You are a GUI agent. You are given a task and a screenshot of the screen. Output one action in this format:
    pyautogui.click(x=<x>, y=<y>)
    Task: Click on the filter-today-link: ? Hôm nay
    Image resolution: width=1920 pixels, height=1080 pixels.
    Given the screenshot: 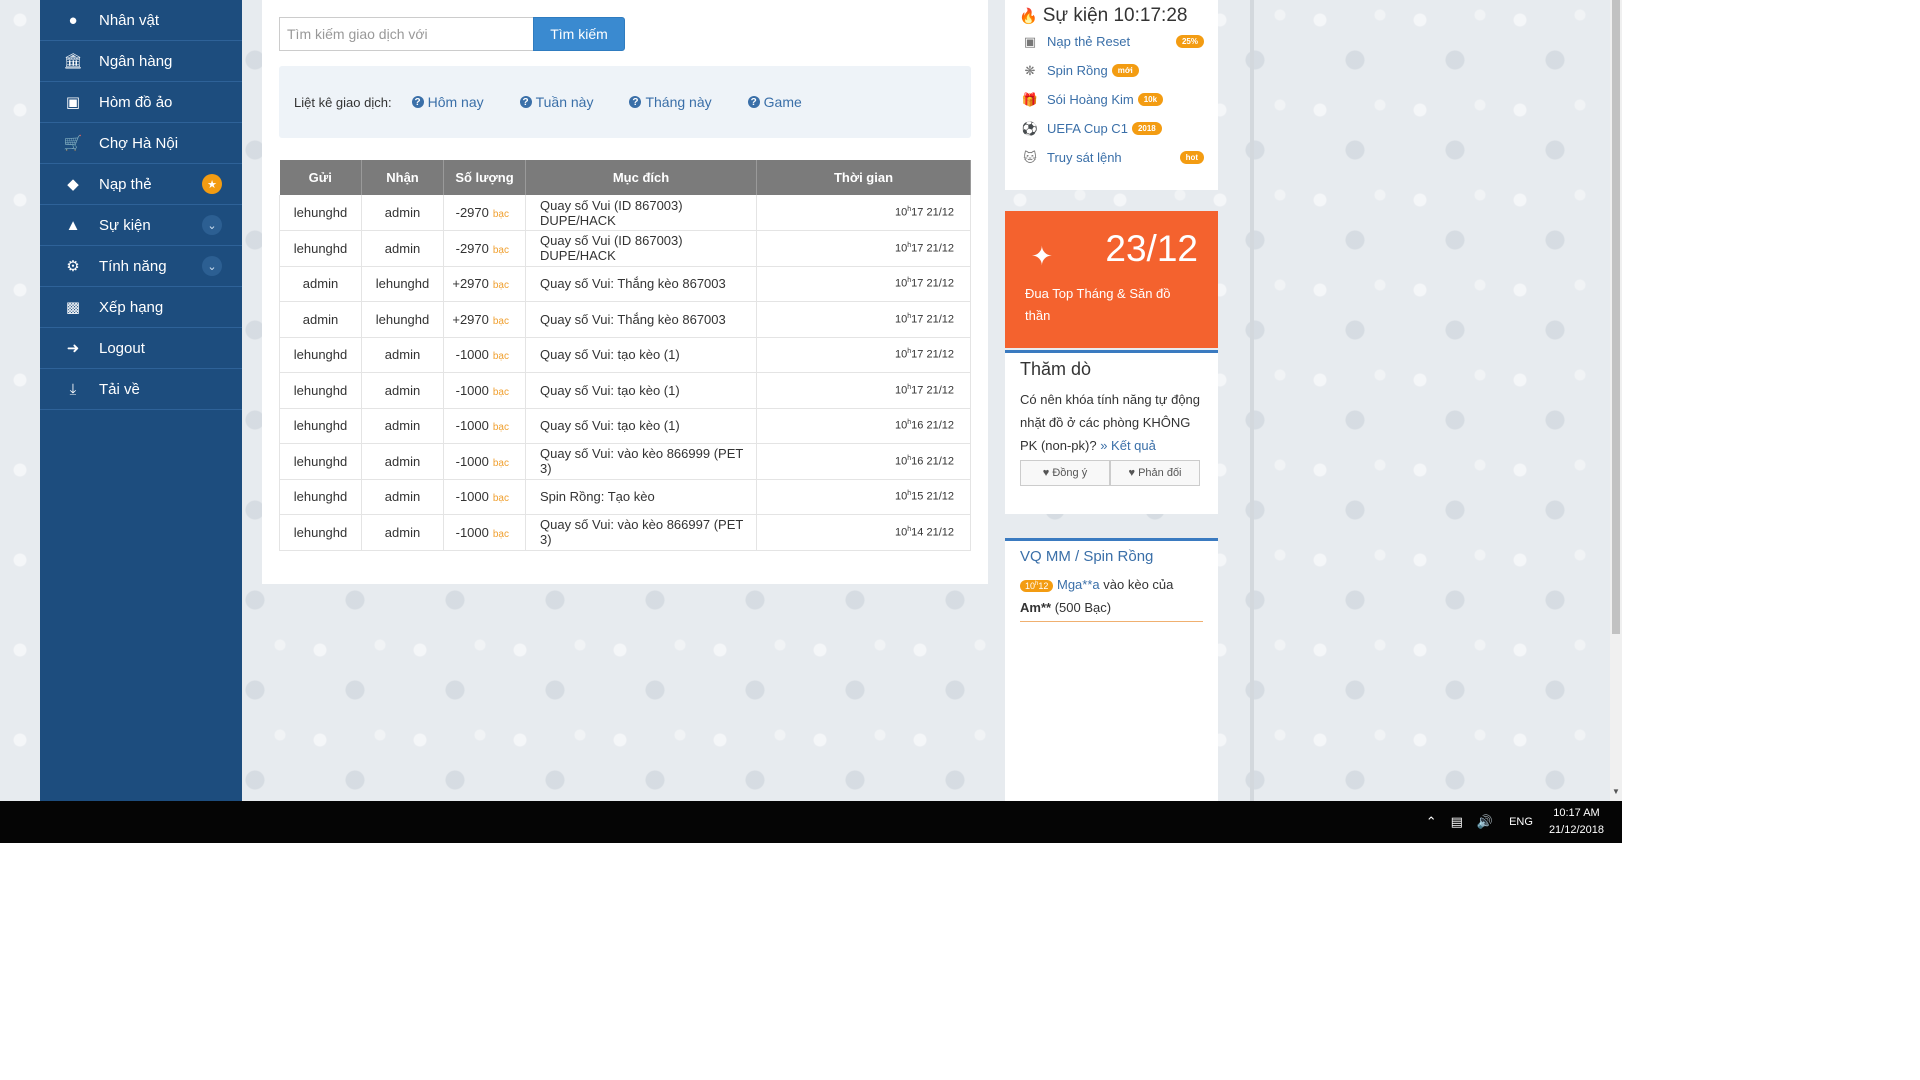 What is the action you would take?
    pyautogui.click(x=447, y=102)
    